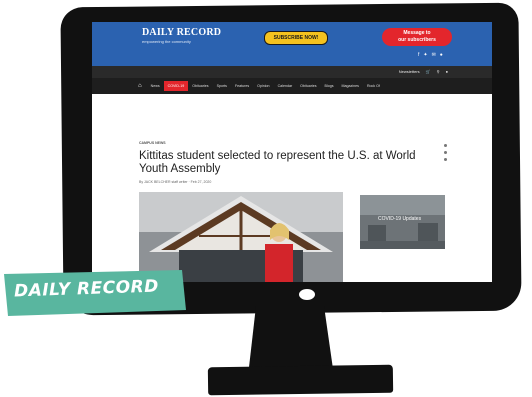 The image size is (532, 397). What do you see at coordinates (166, 41) in the screenshot?
I see `site-tagline: empowering the community` at bounding box center [166, 41].